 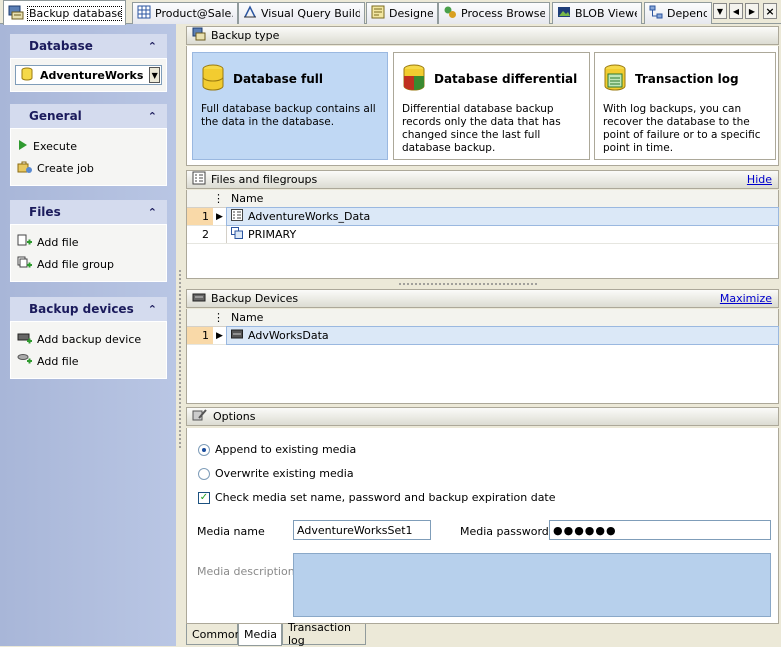 What do you see at coordinates (277, 449) in the screenshot?
I see `append-media-option: Append to existing media` at bounding box center [277, 449].